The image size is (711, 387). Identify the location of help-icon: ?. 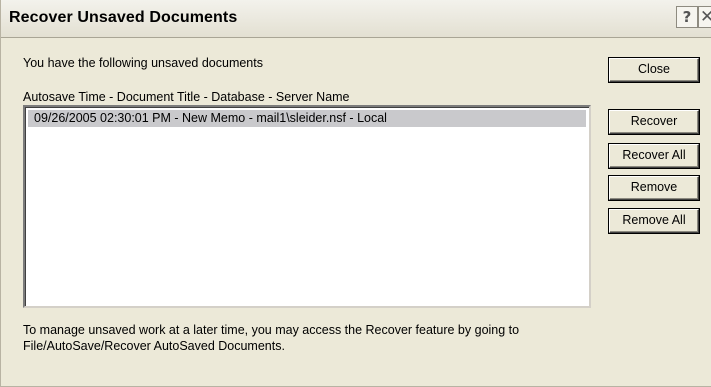
(687, 17).